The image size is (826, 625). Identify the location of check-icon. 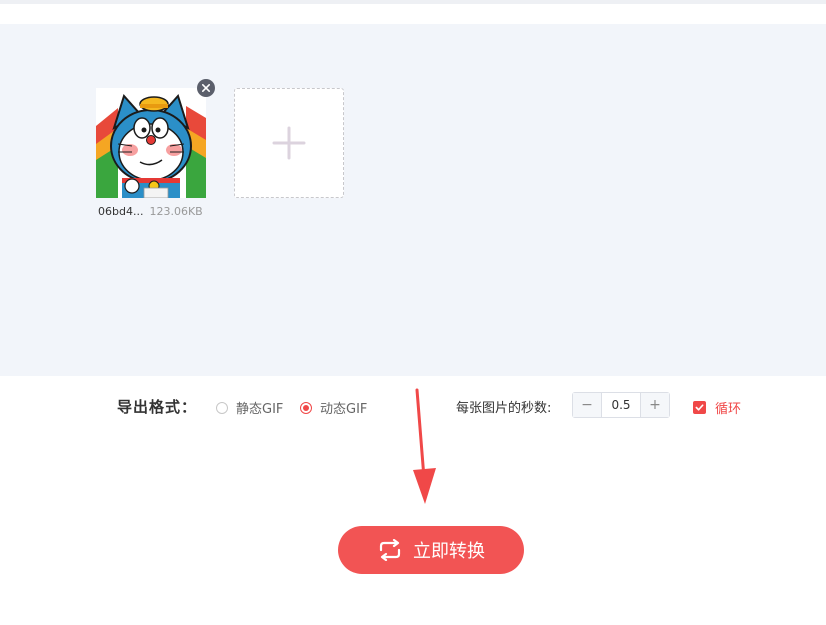
(699, 407).